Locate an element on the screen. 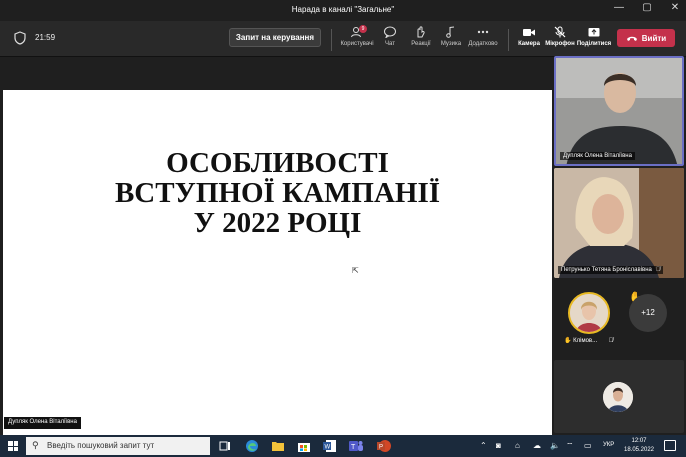  svg-text: P is located at coordinates (381, 448).